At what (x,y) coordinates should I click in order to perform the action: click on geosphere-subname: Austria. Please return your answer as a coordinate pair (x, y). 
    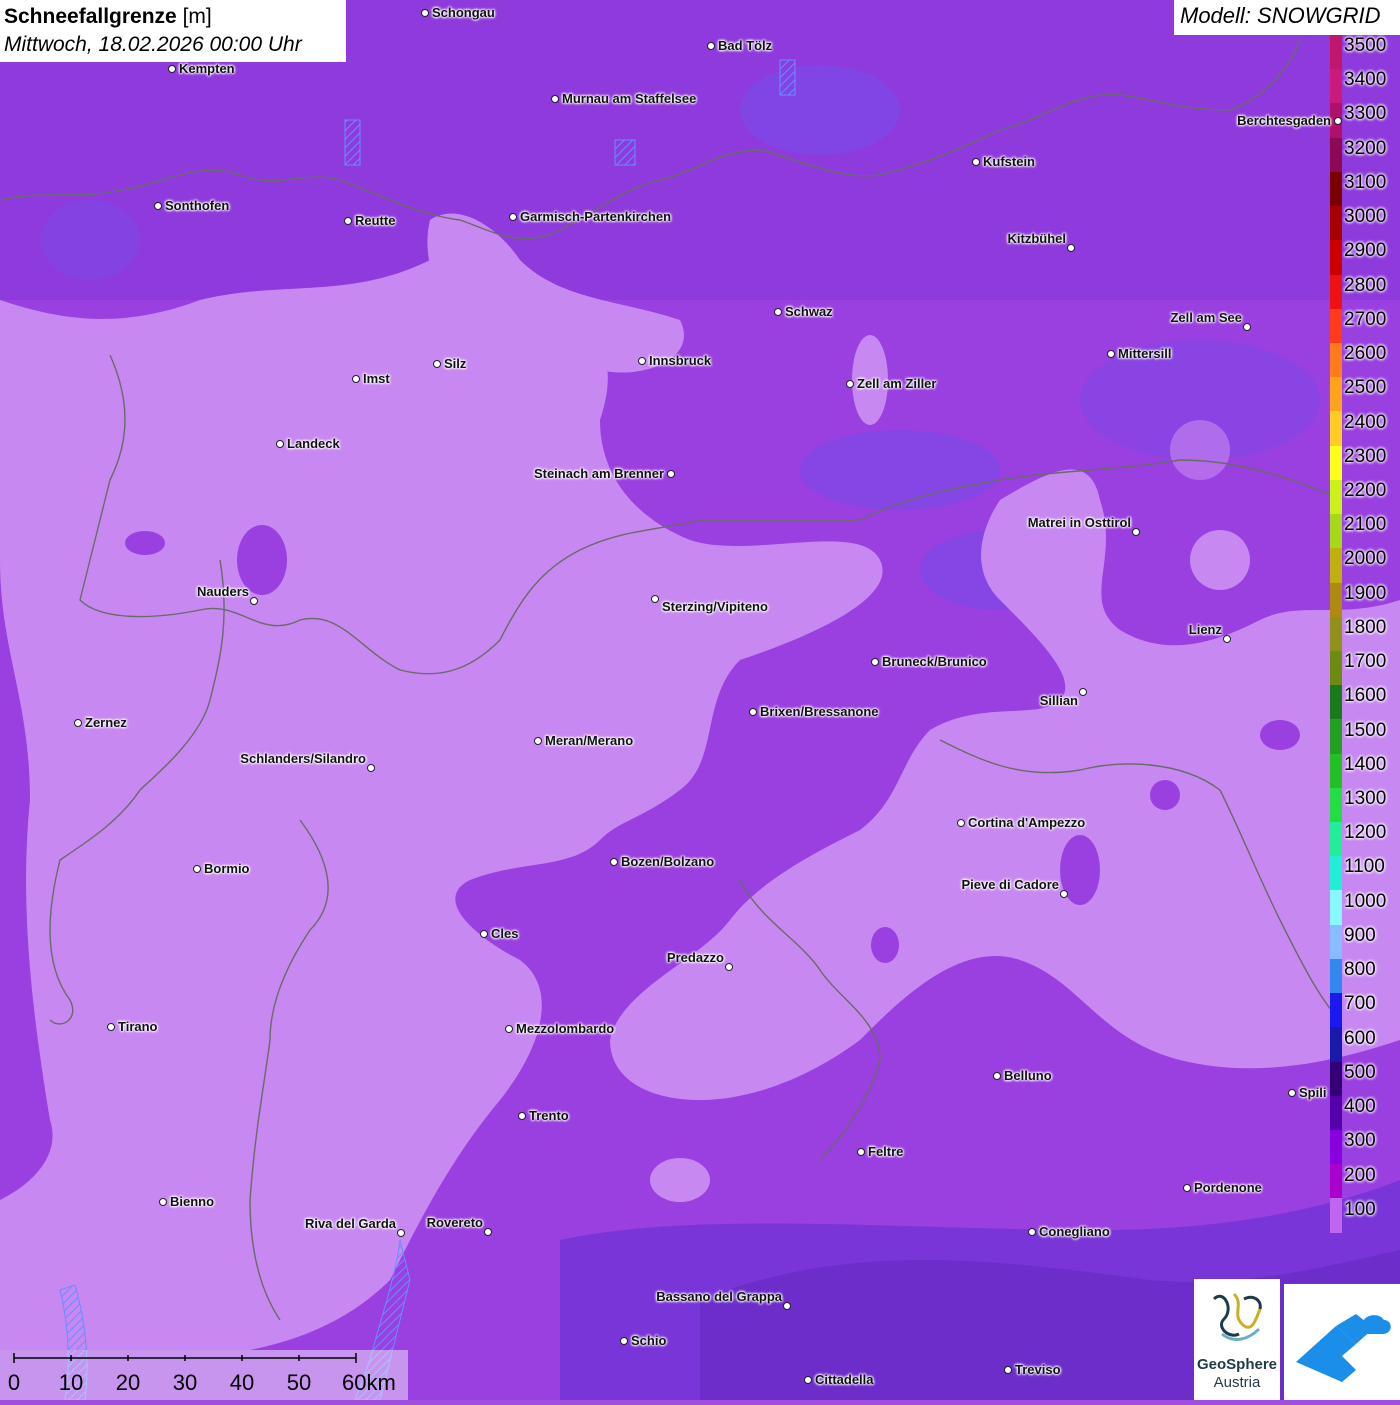
    Looking at the image, I should click on (1237, 1382).